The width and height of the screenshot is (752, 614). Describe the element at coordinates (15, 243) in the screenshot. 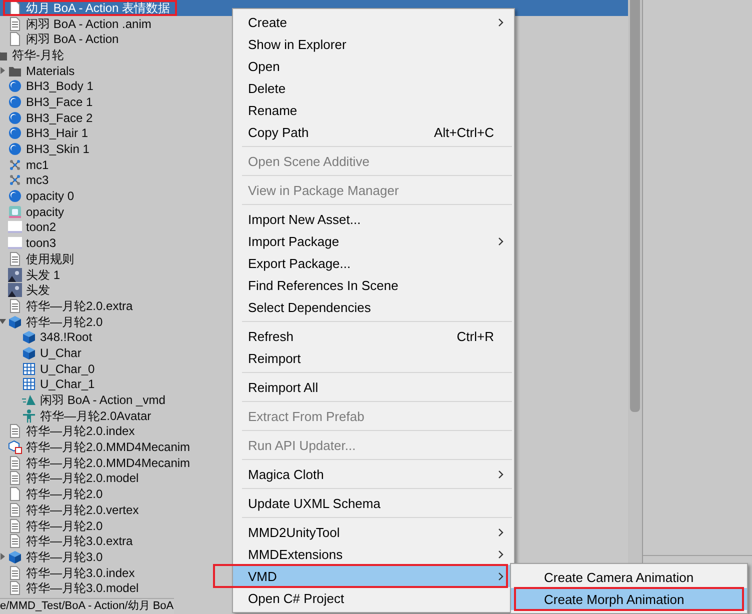

I see `texture-icon` at that location.